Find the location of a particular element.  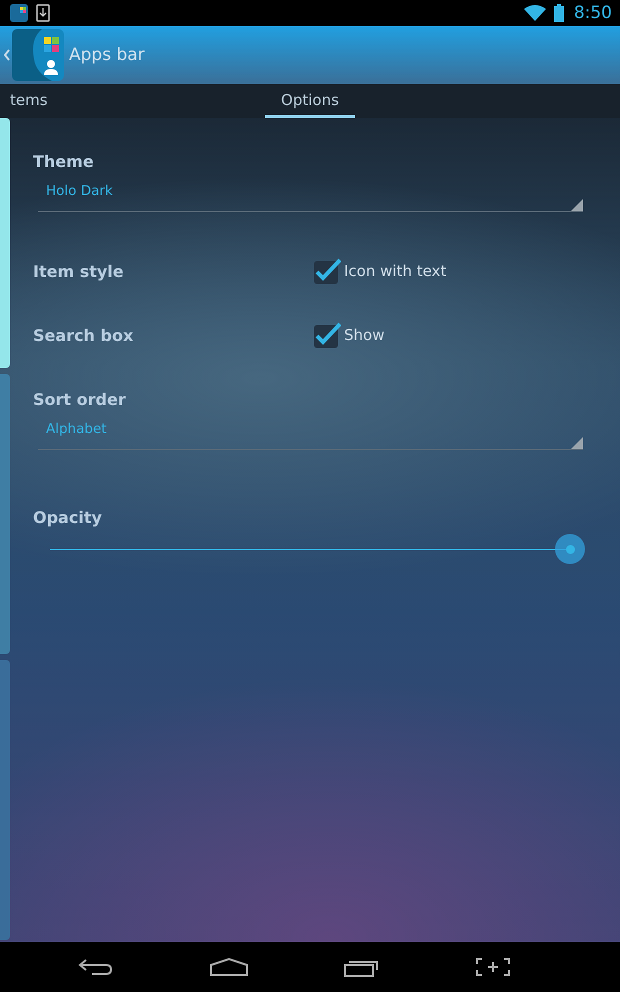

tab: tems is located at coordinates (31, 101).